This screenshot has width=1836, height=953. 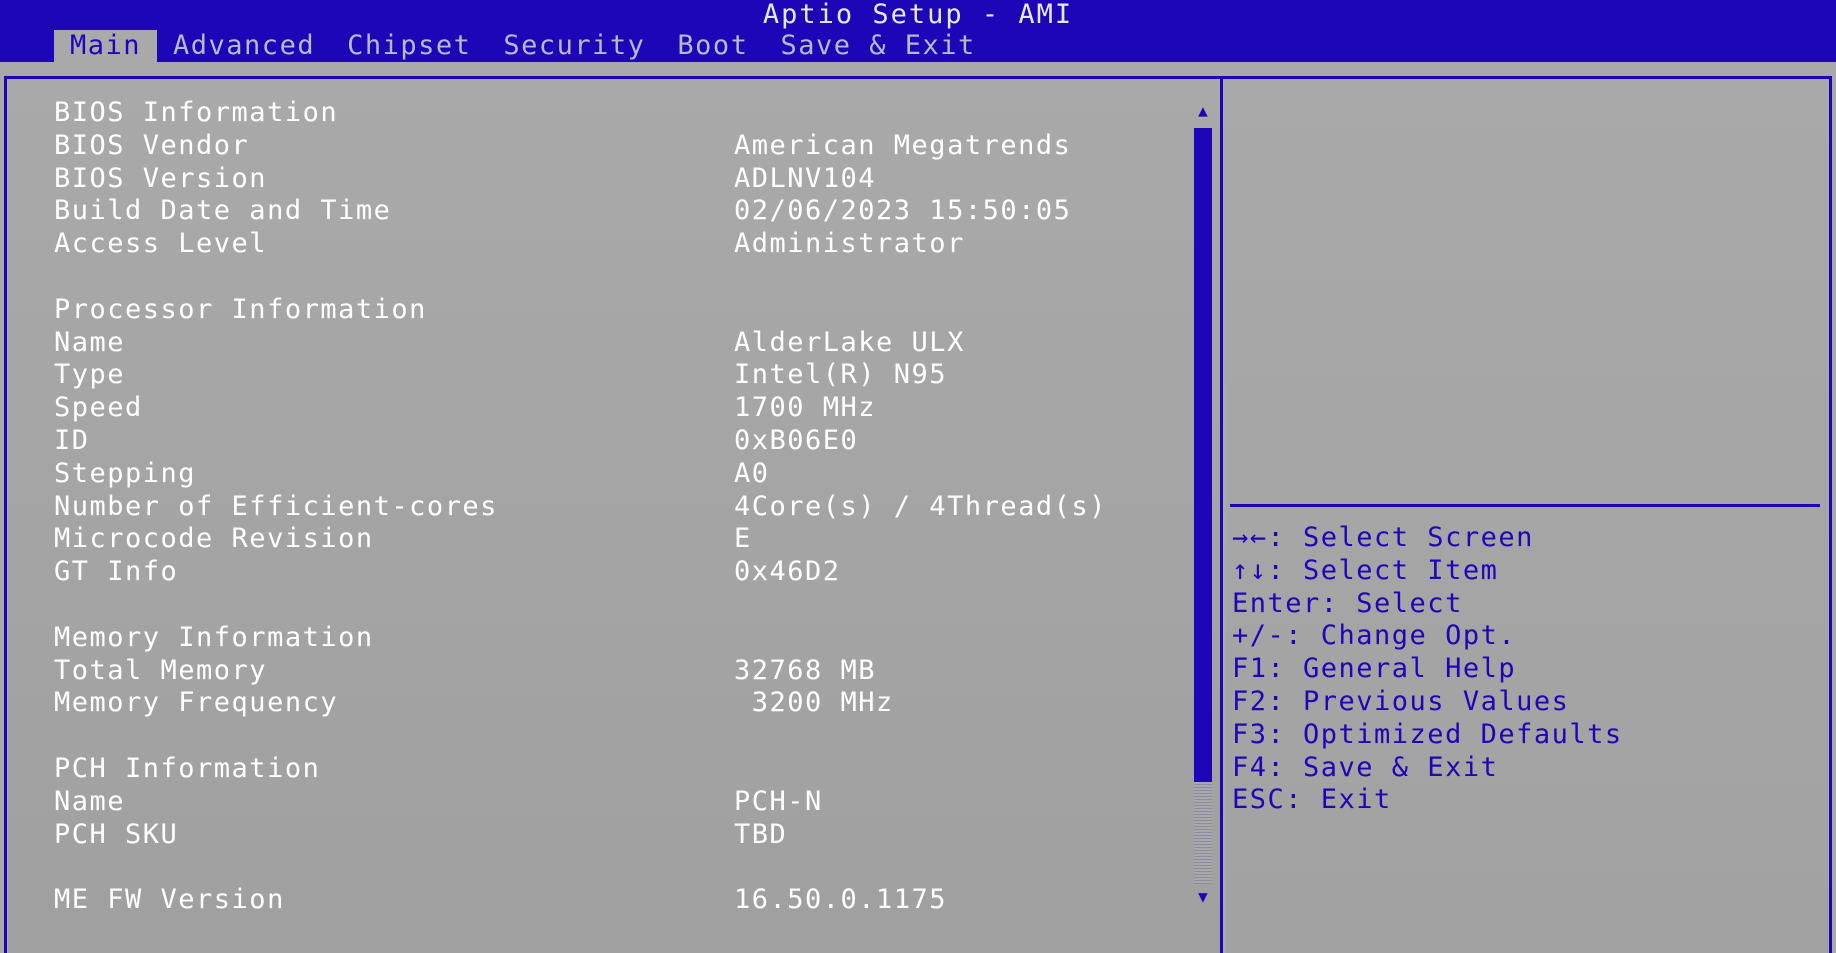 I want to click on row-value: E, so click(x=743, y=539).